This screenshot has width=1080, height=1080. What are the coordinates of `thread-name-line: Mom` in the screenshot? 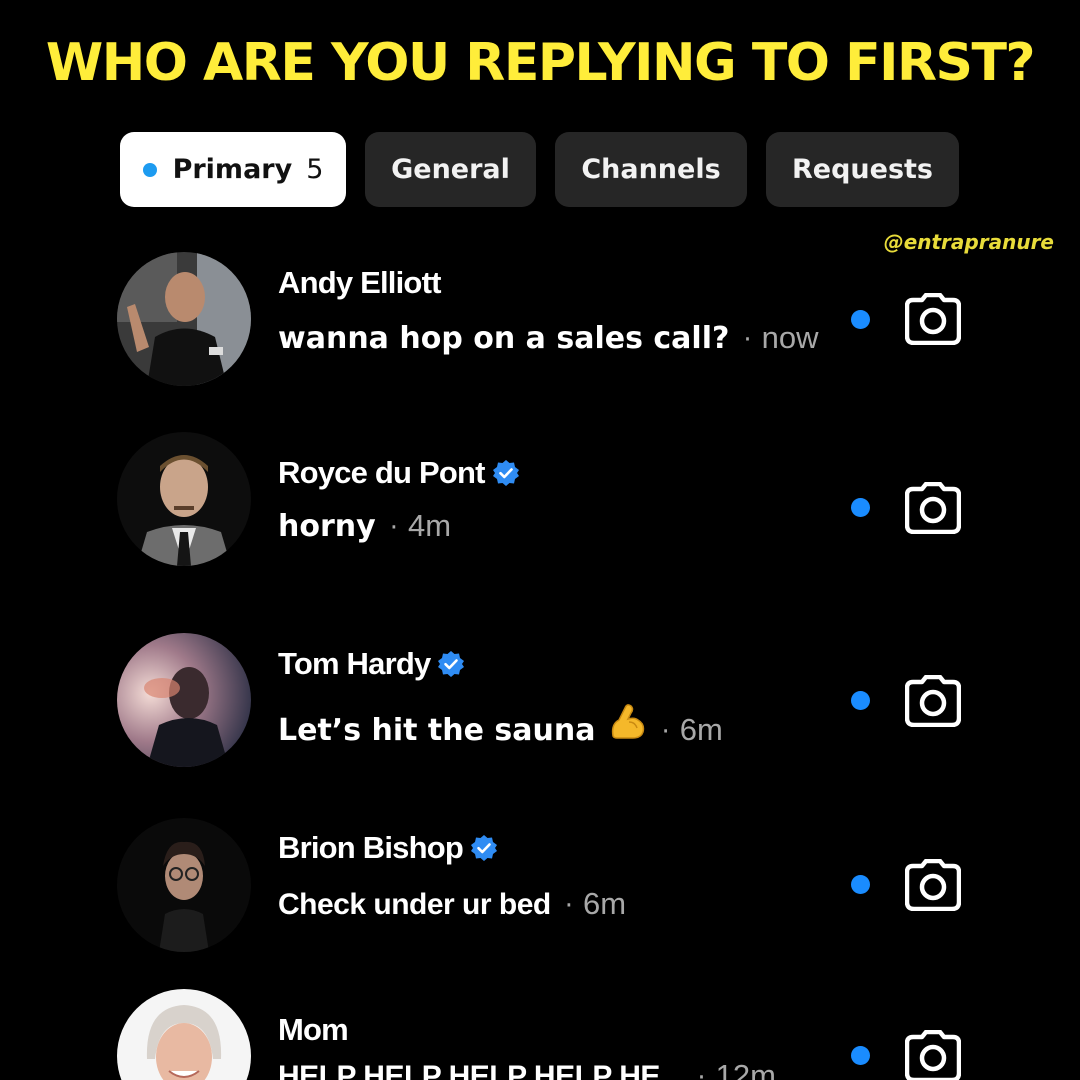 It's located at (313, 1030).